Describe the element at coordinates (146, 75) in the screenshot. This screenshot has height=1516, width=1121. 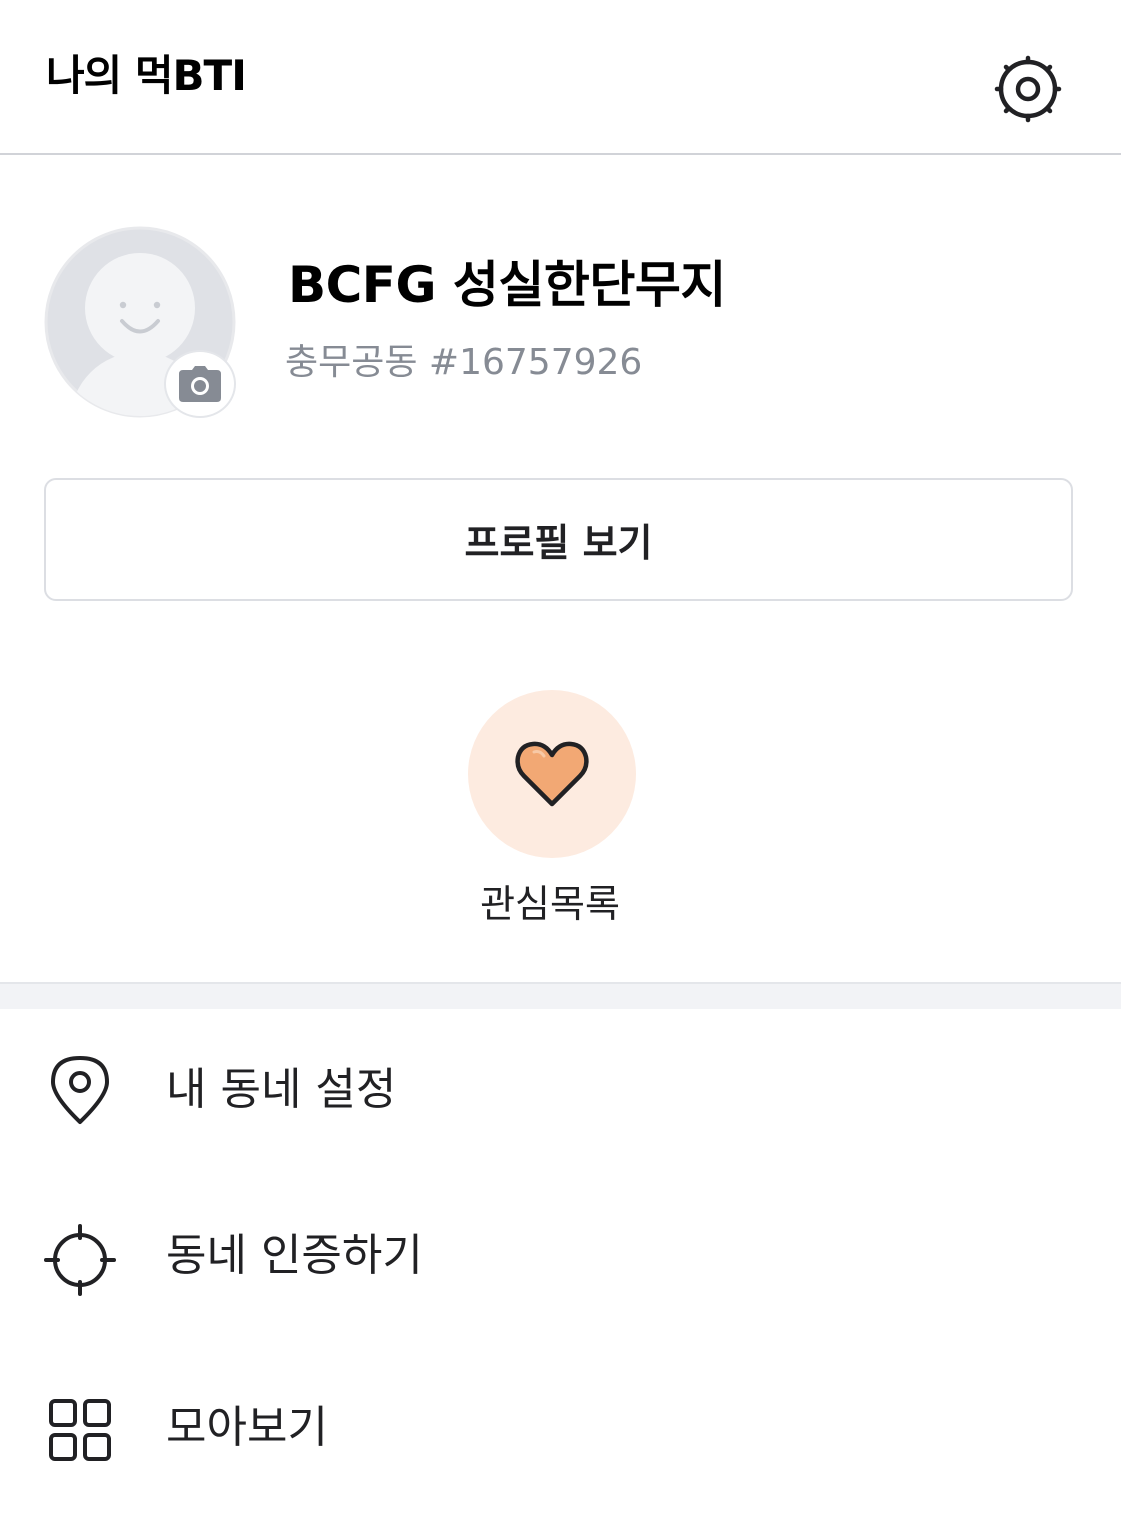
I see `page-title: 나의 먹BTI` at that location.